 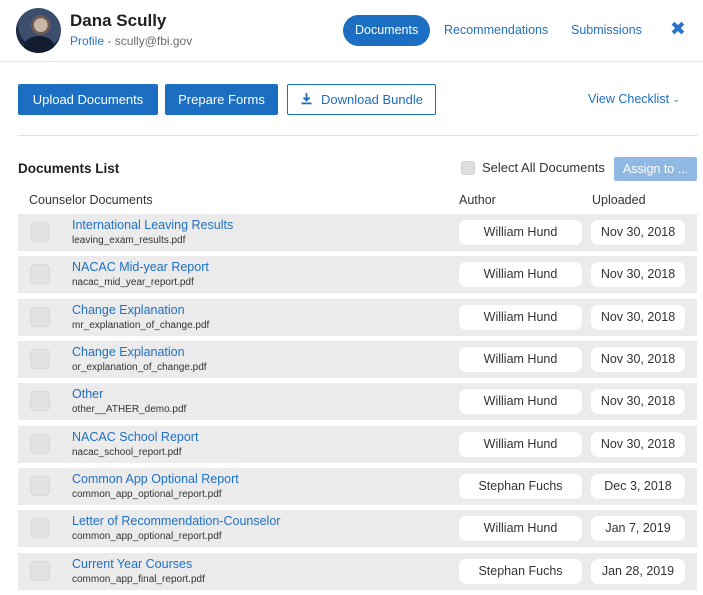 I want to click on document-title-link: NACAC School Report, so click(x=135, y=437).